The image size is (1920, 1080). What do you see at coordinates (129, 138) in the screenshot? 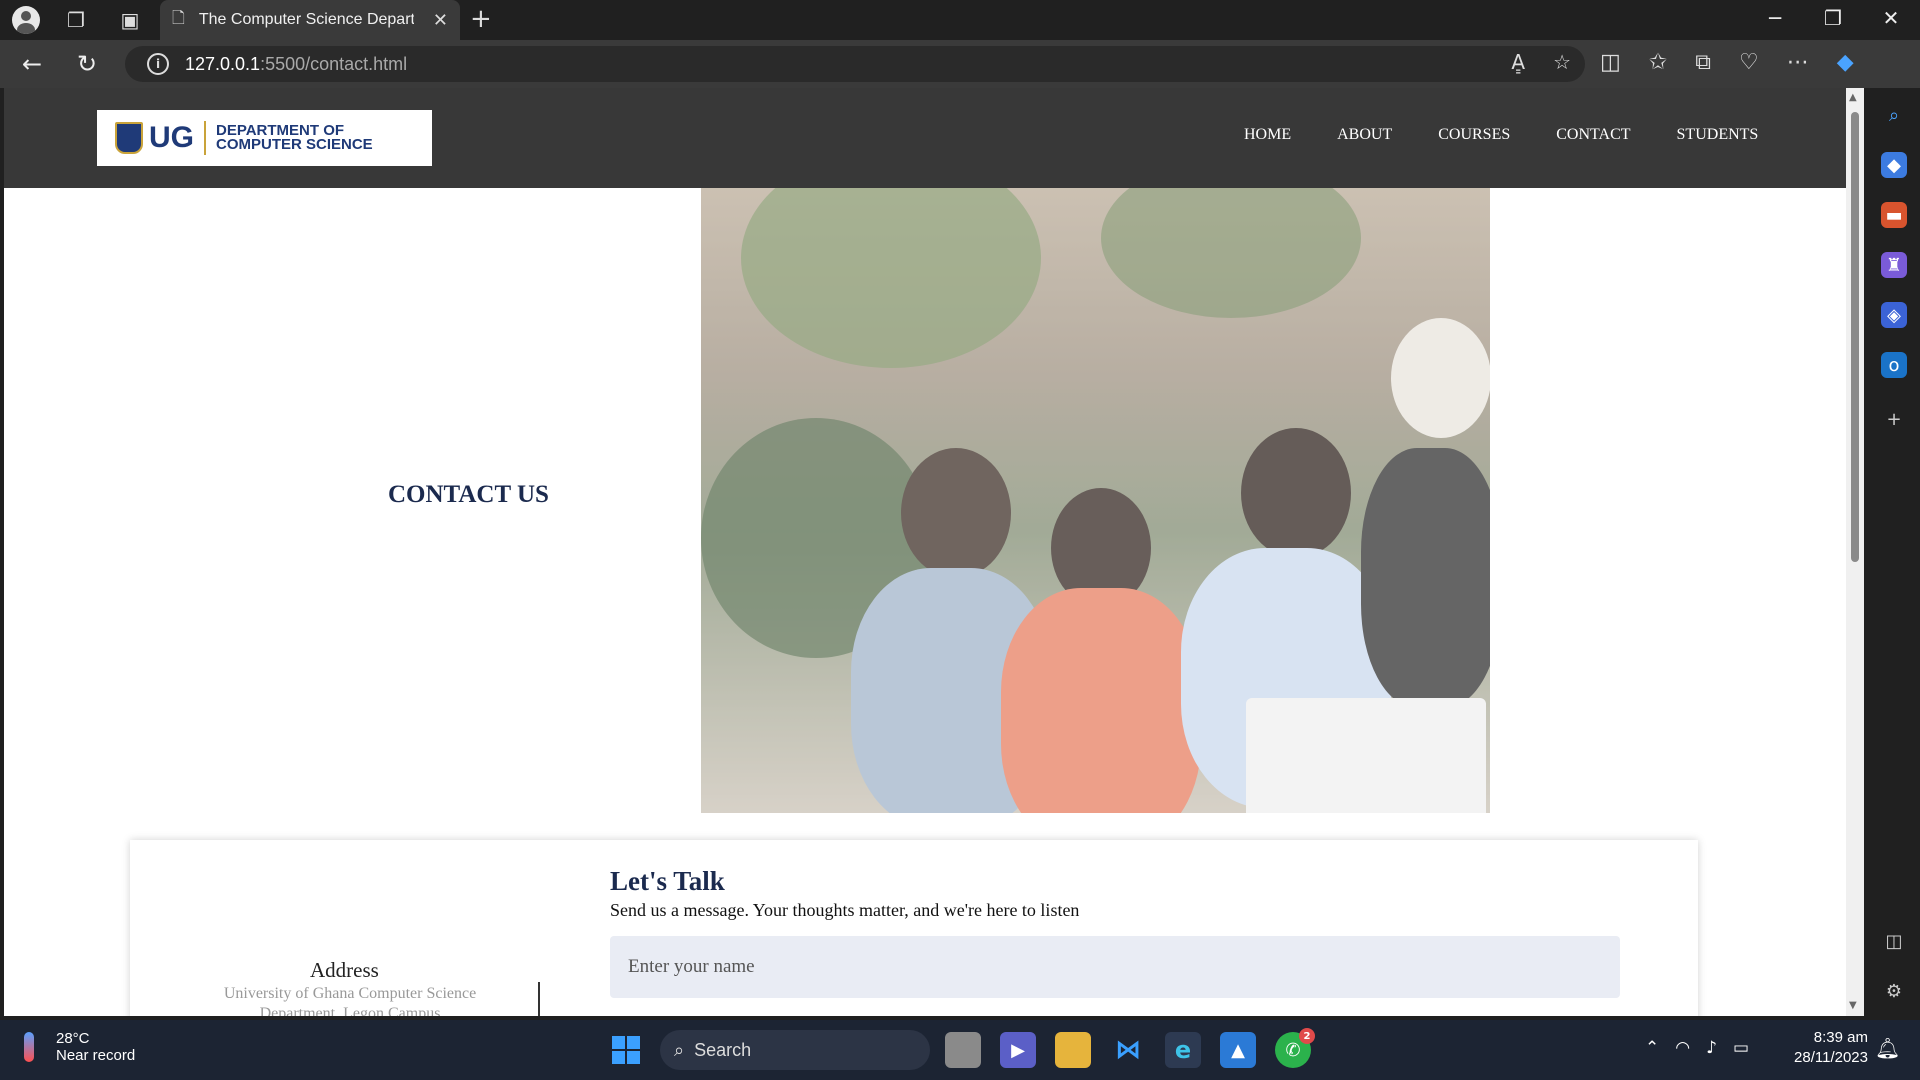
I see `ug-crest-icon` at bounding box center [129, 138].